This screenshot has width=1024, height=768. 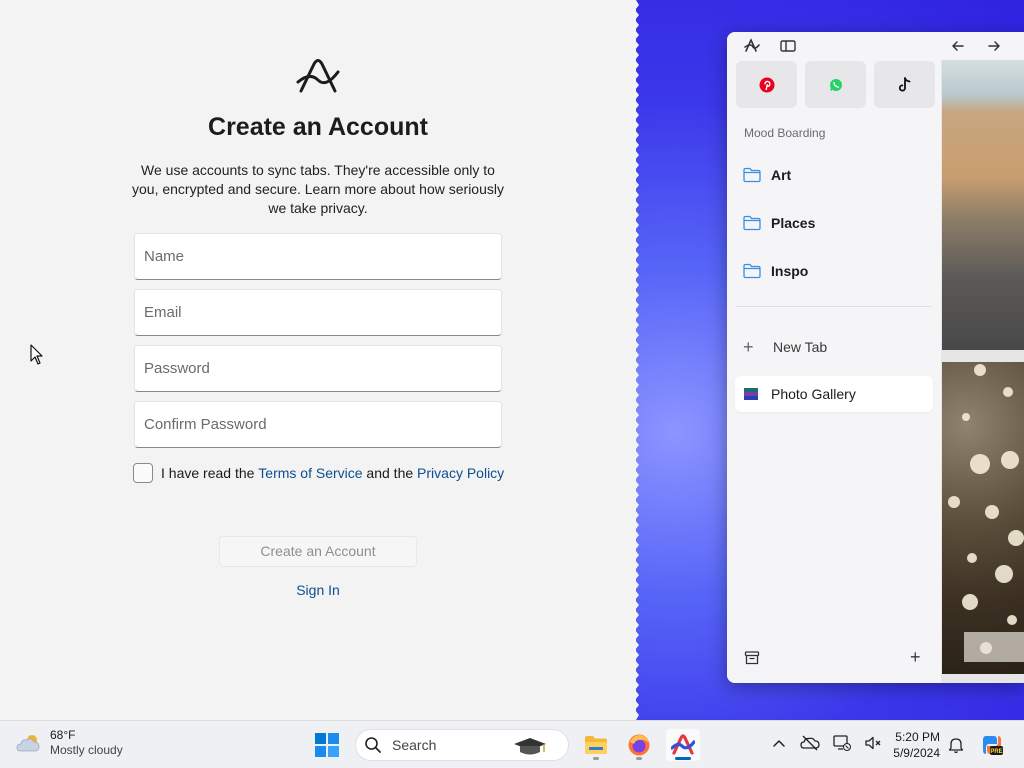 What do you see at coordinates (318, 590) in the screenshot?
I see `sign-in-link: Sign In` at bounding box center [318, 590].